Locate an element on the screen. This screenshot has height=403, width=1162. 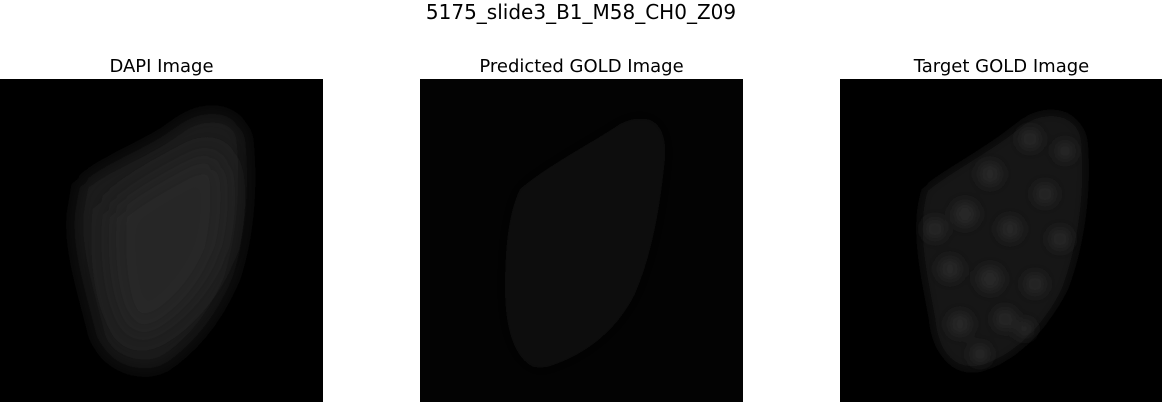
dapi-panel-title: DAPI Image is located at coordinates (161, 66).